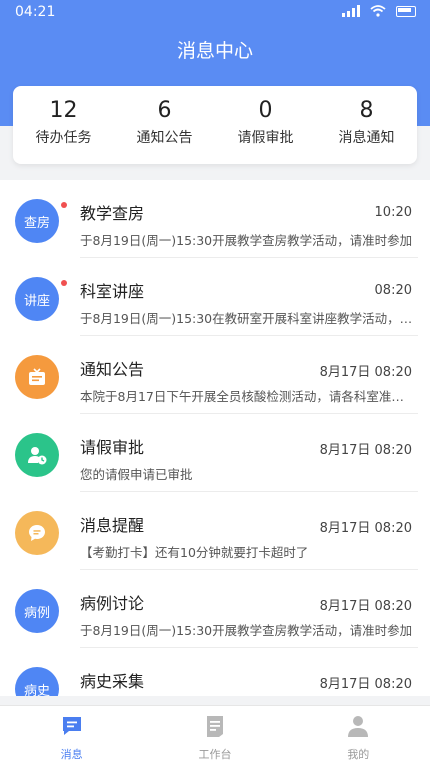  What do you see at coordinates (71, 726) in the screenshot?
I see `message-icon` at bounding box center [71, 726].